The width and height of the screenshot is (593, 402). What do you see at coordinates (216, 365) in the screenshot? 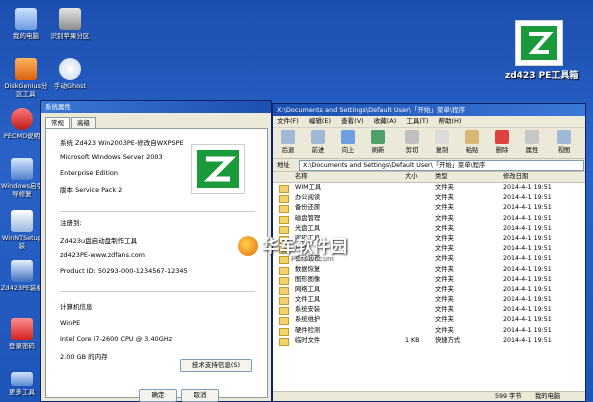
I see `support-info-button: 技术支持信息(S)` at bounding box center [216, 365].